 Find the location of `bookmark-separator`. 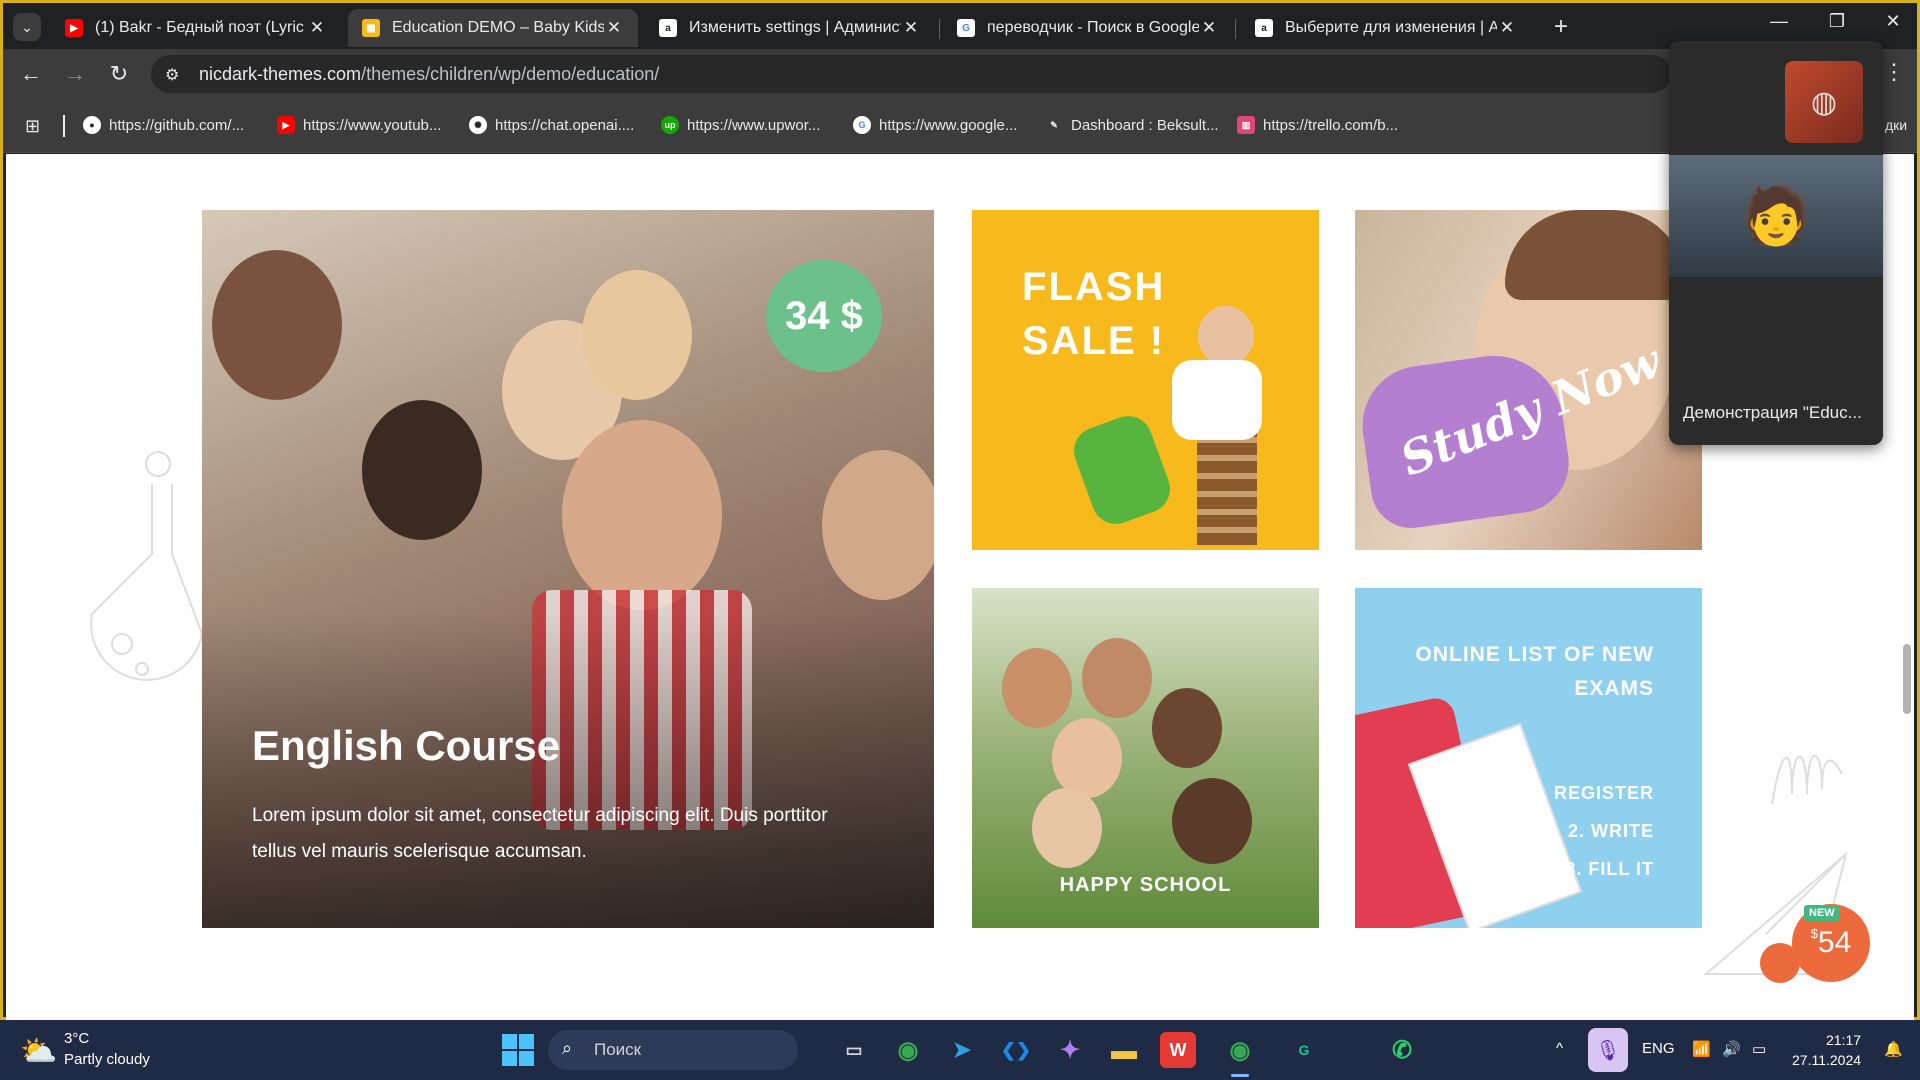

bookmark-separator is located at coordinates (64, 126).